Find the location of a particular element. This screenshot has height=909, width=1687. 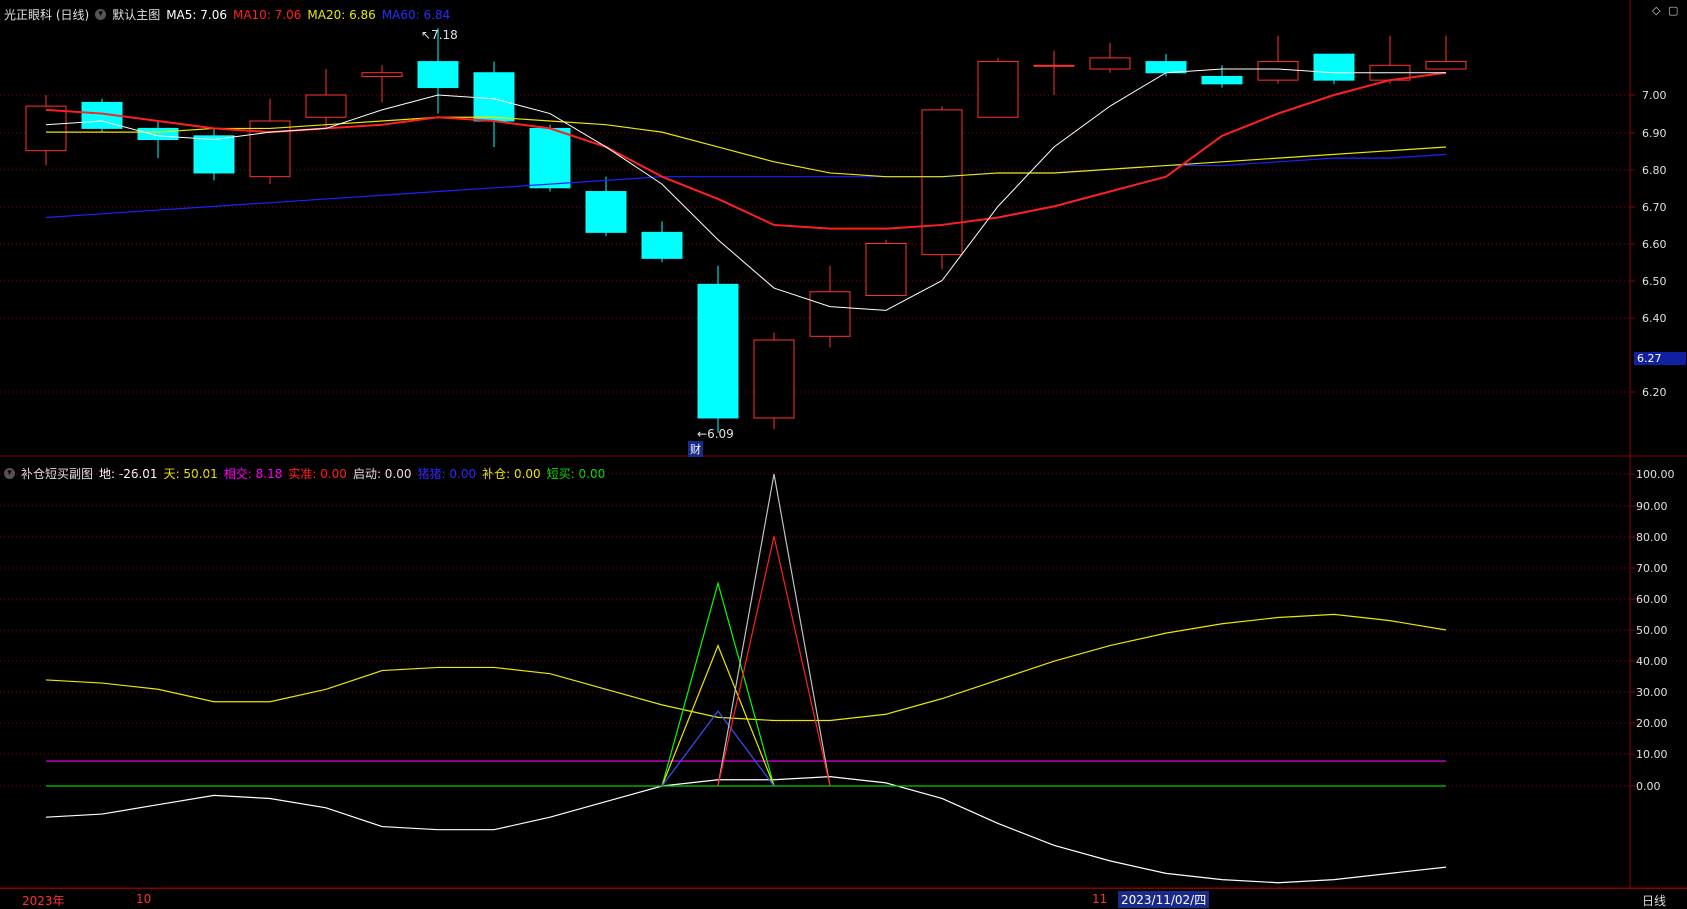

indicator-tick-label: 70.00 is located at coordinates (1652, 568).